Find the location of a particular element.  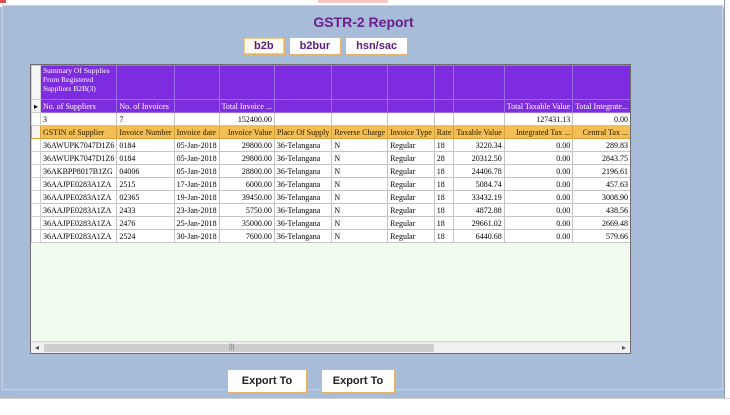

column-header: Reverse Charge is located at coordinates (360, 132).